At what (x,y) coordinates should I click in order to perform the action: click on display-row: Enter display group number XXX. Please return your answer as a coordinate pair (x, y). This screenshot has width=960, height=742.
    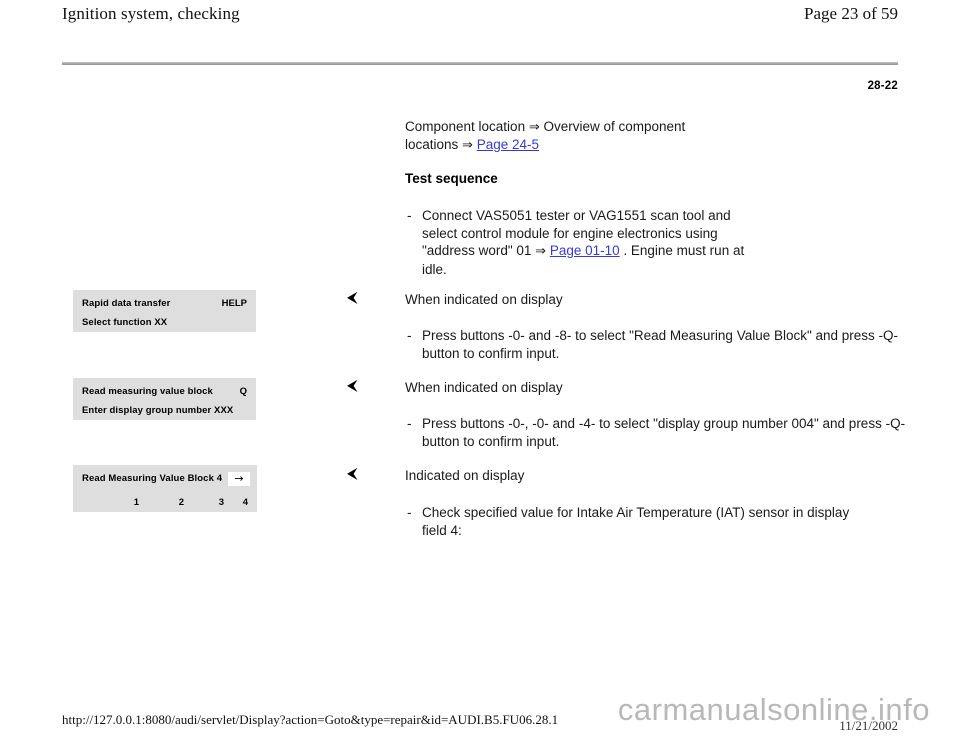
    Looking at the image, I should click on (164, 410).